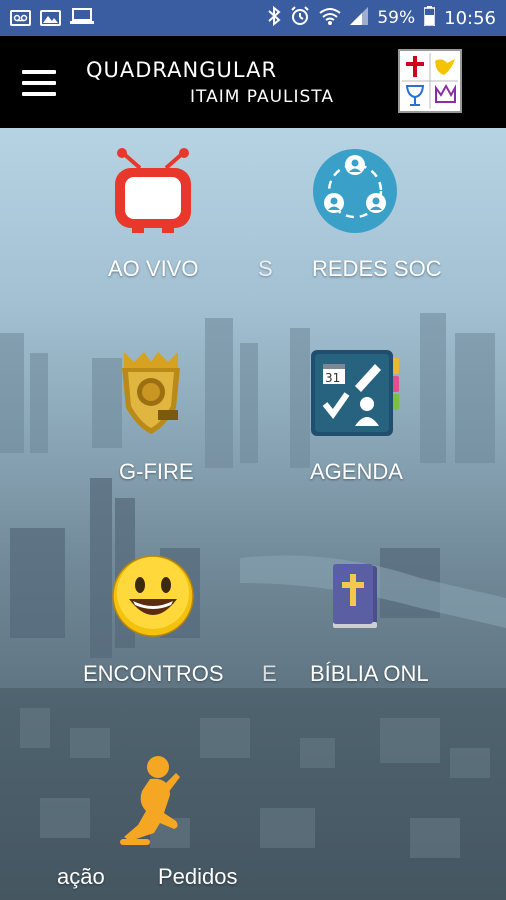  What do you see at coordinates (355, 191) in the screenshot?
I see `social-network-icon` at bounding box center [355, 191].